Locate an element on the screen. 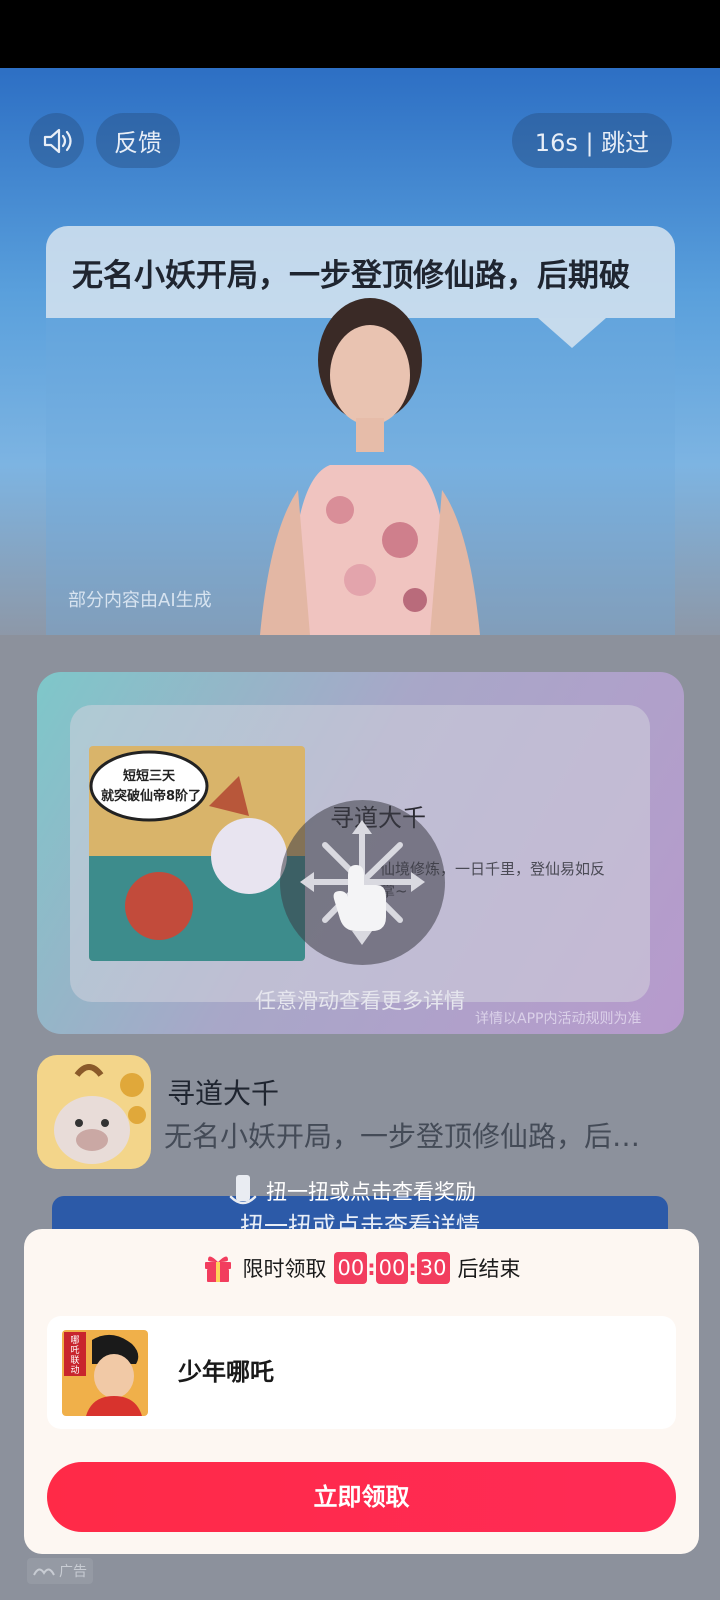 The width and height of the screenshot is (720, 1600). shake-hint-text: 扭一扭或点击查看奖励 is located at coordinates (371, 1192).